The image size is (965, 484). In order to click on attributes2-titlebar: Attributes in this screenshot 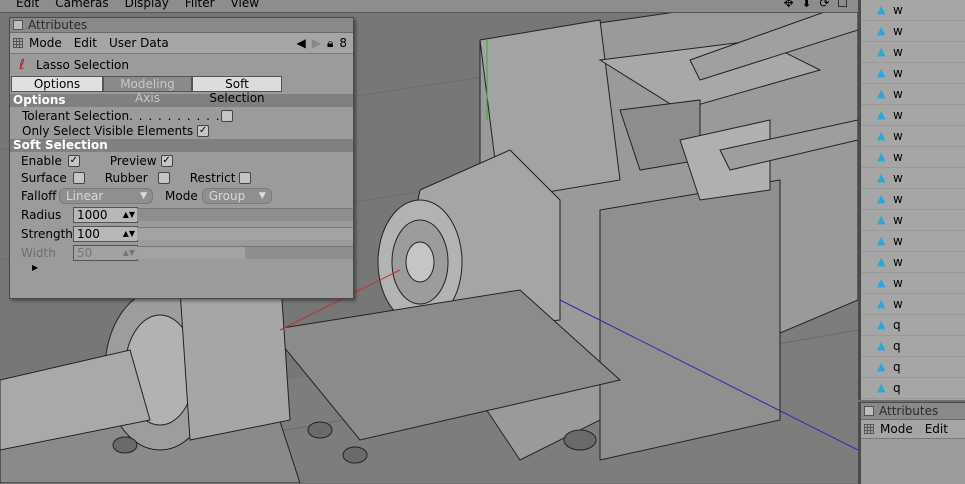, I will do `click(913, 411)`.